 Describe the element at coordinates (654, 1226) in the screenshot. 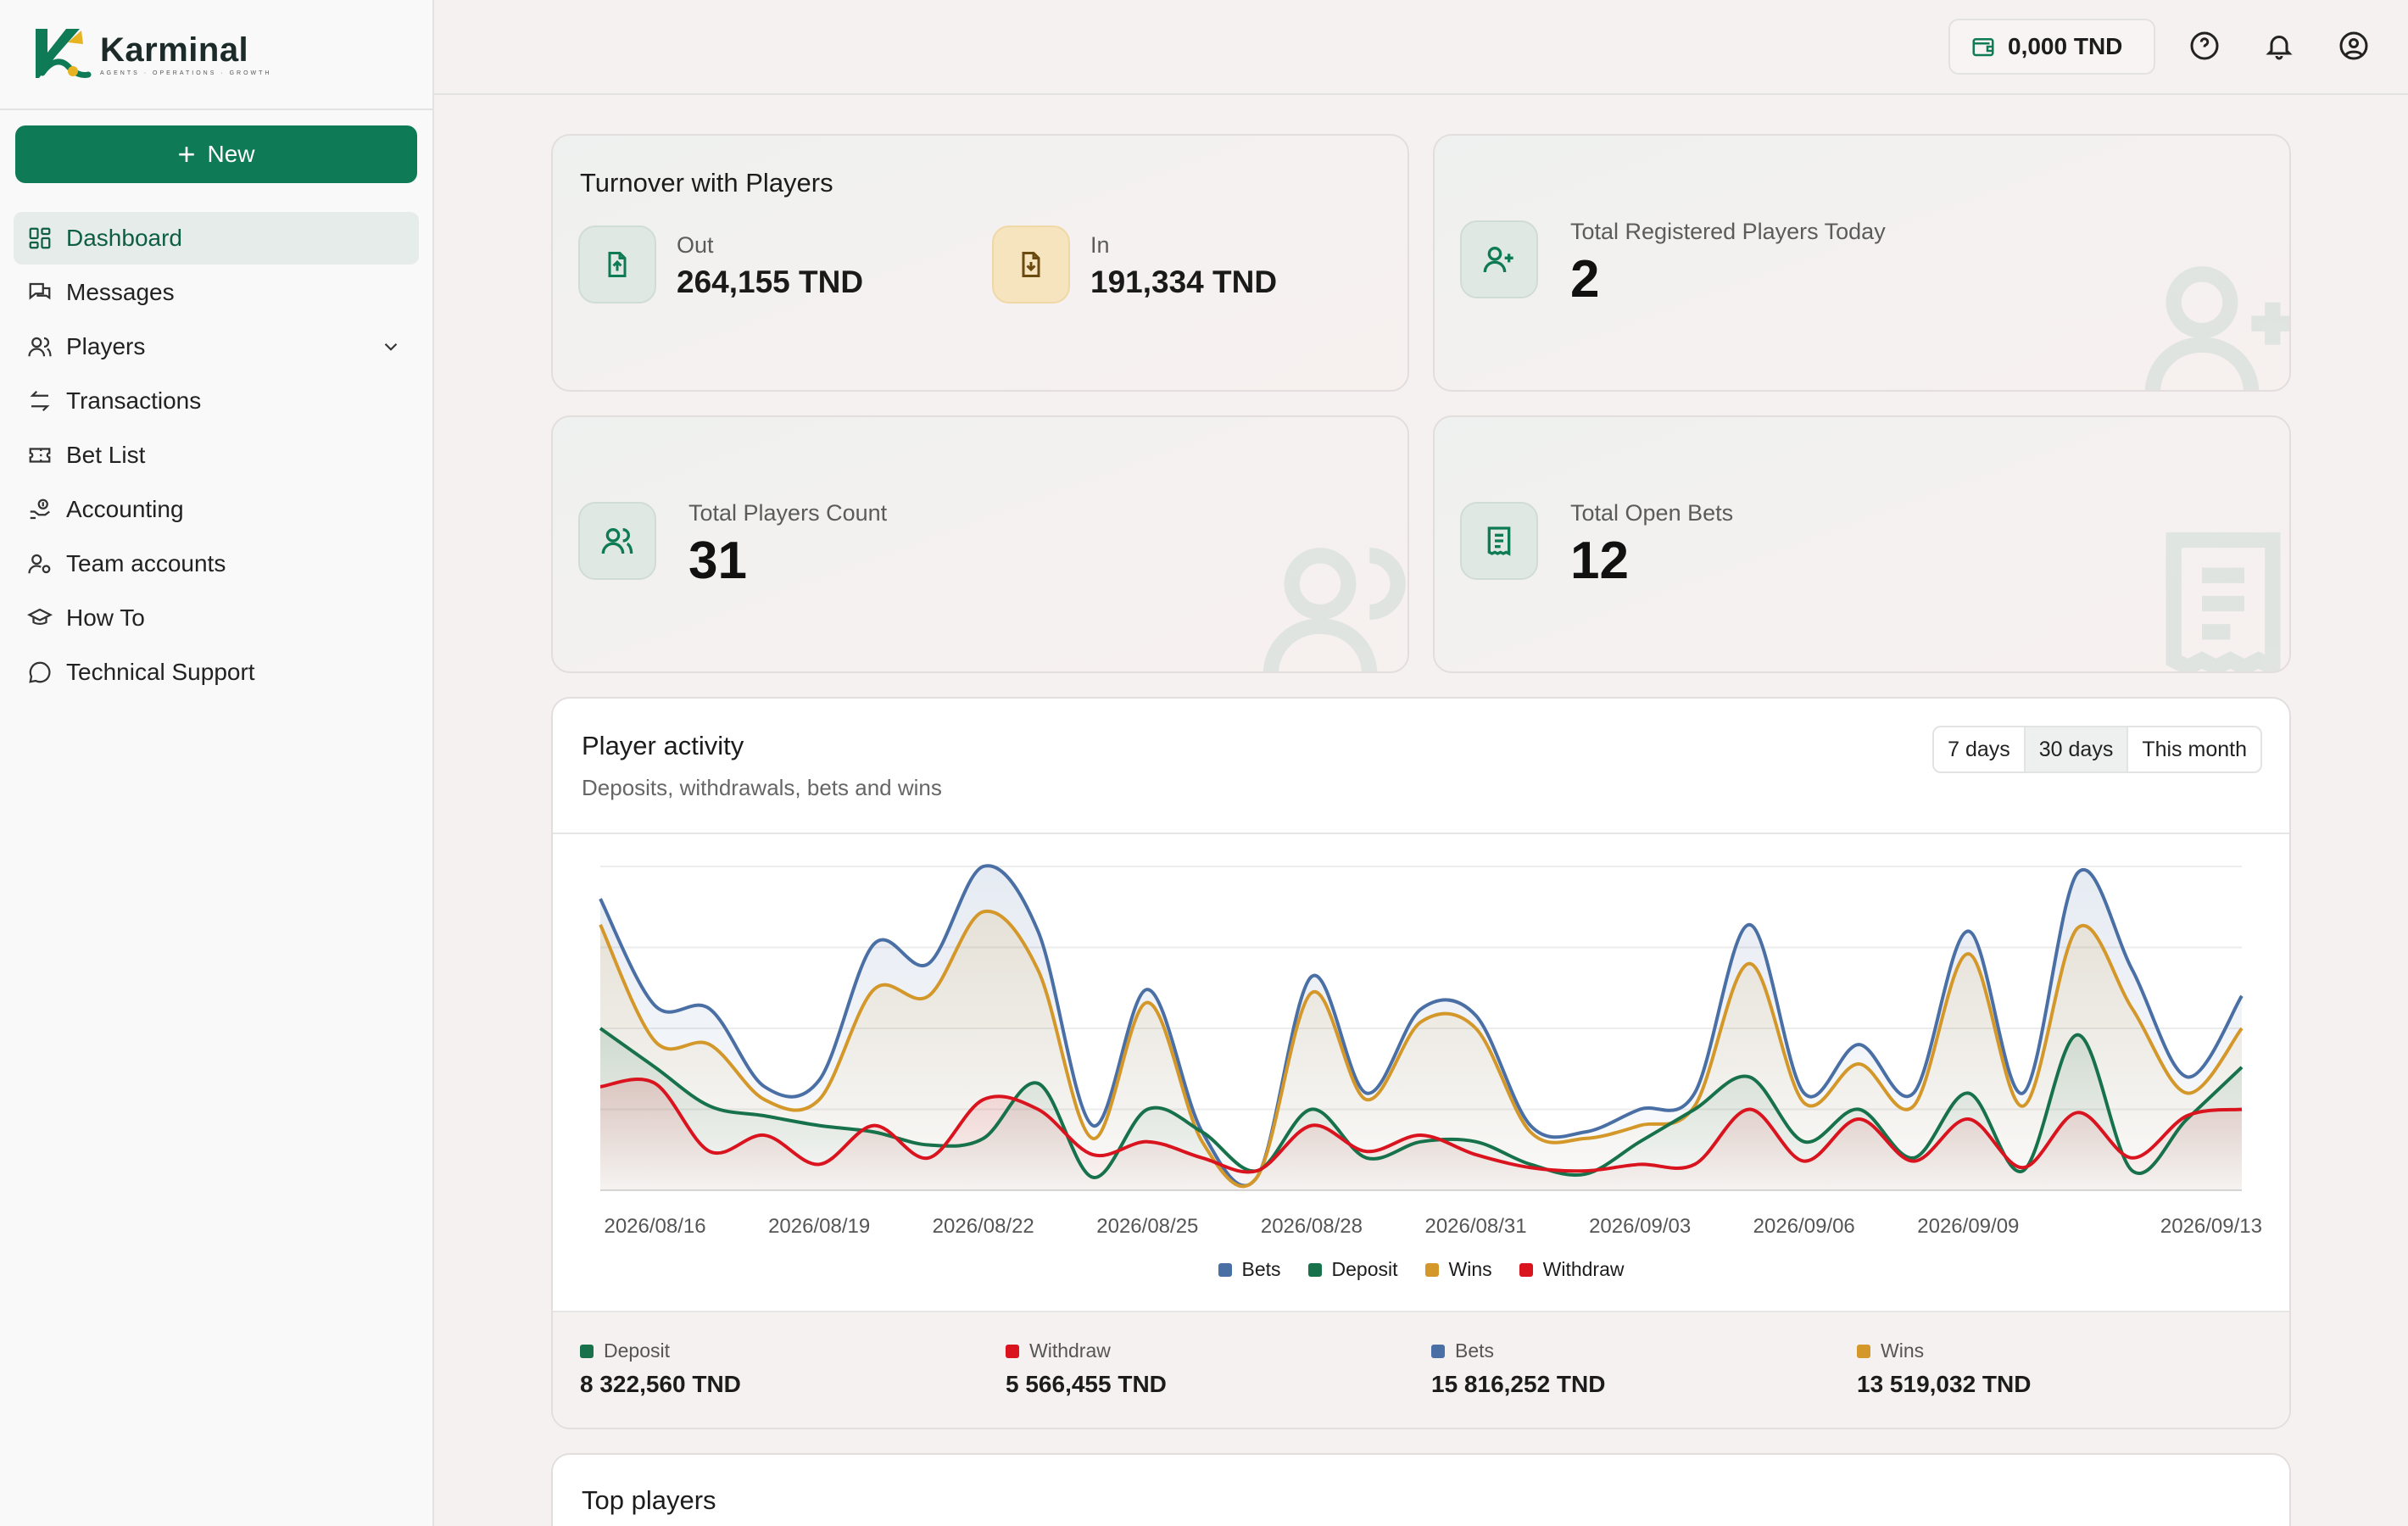

I see `x-tick-label: 2026/08/16` at that location.